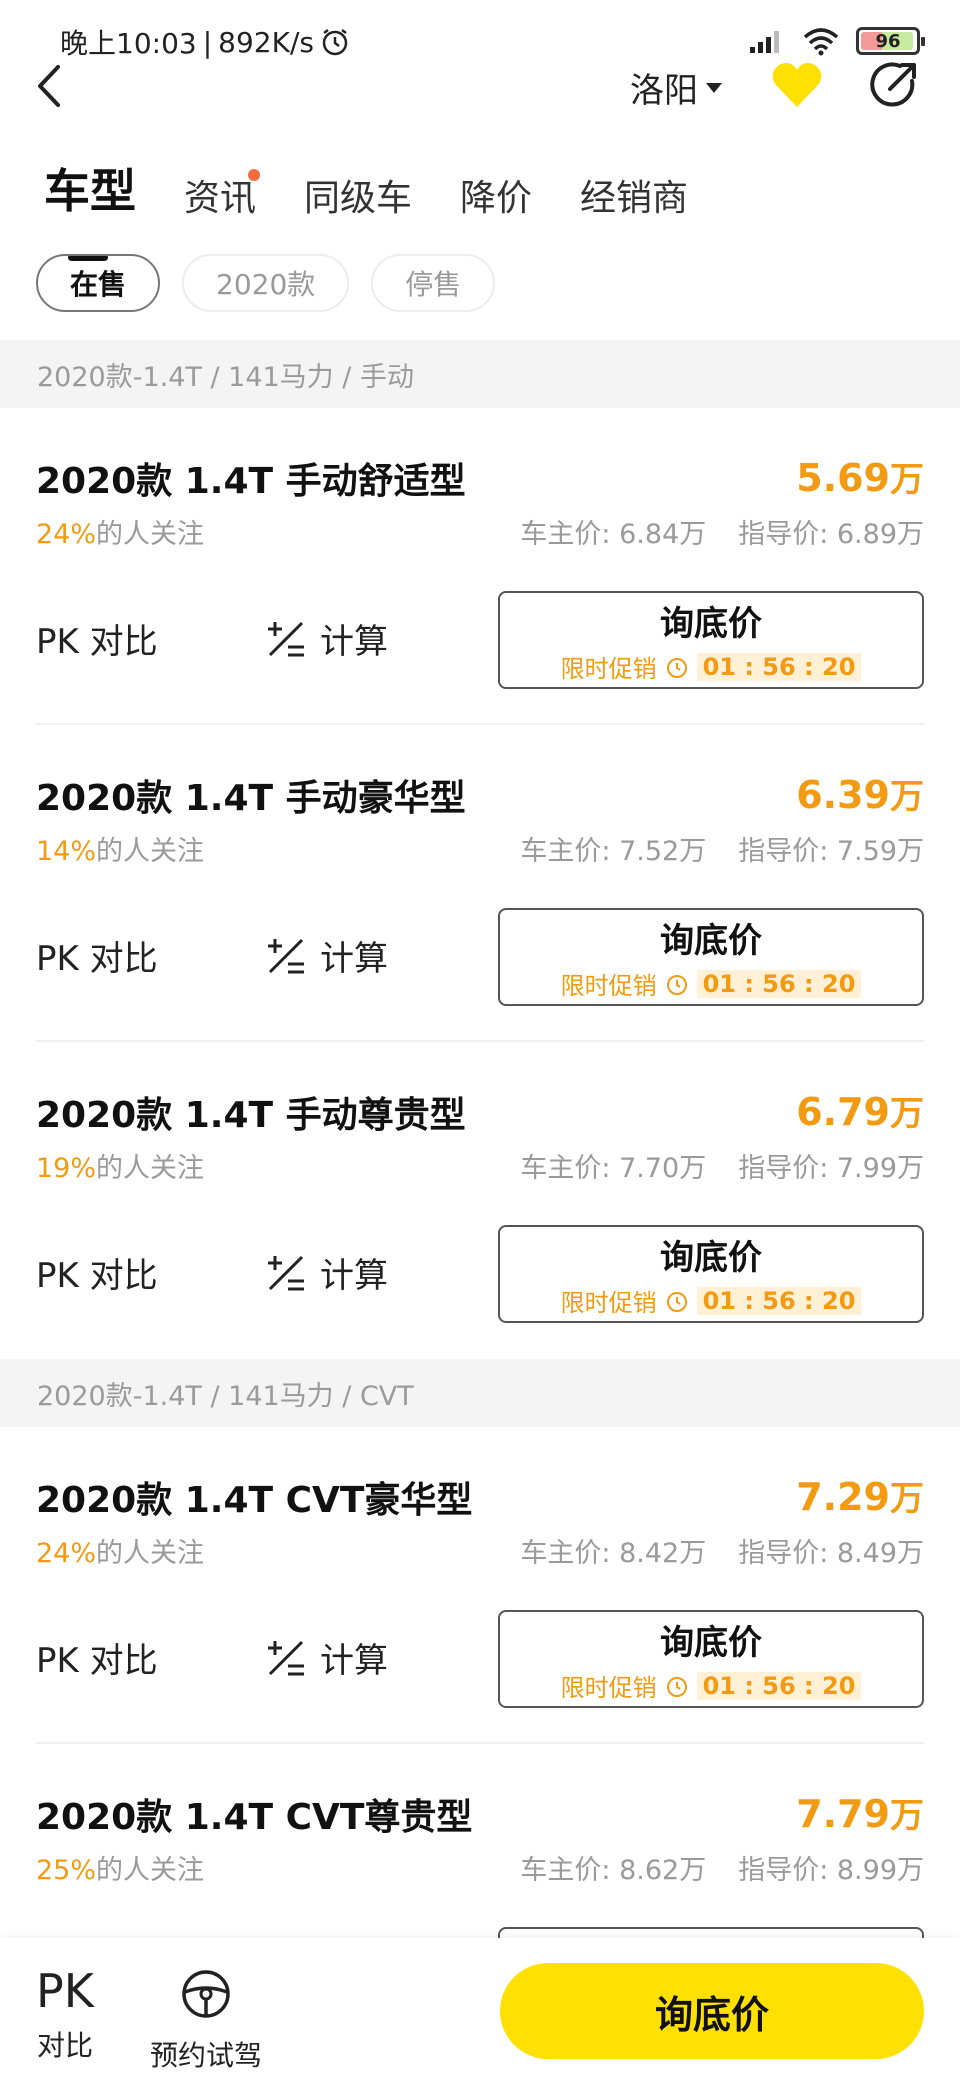 This screenshot has height=2080, width=960. What do you see at coordinates (254, 1500) in the screenshot?
I see `model-name: 2020款 1.4T CVT豪华型` at bounding box center [254, 1500].